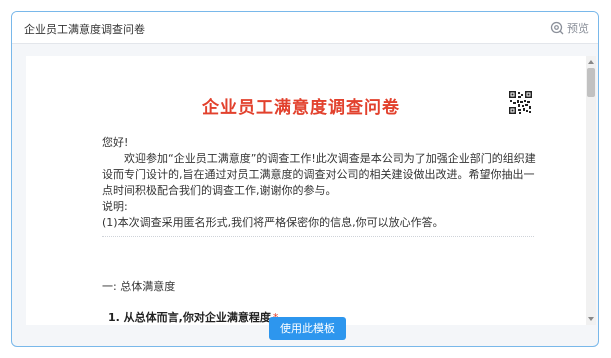 Image resolution: width=611 pixels, height=358 pixels. I want to click on survey-title: 企业员工满意度调查问卷, so click(301, 108).